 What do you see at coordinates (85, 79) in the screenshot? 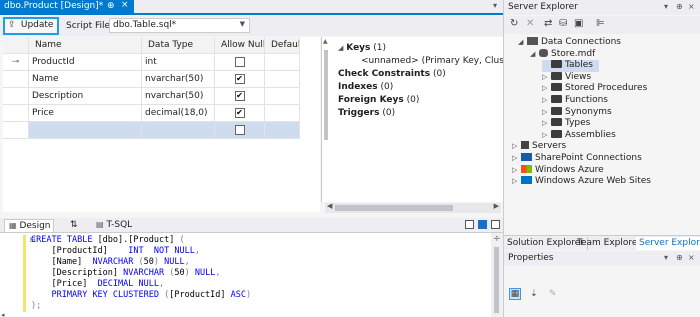
I see `column-name-cell: Name` at bounding box center [85, 79].